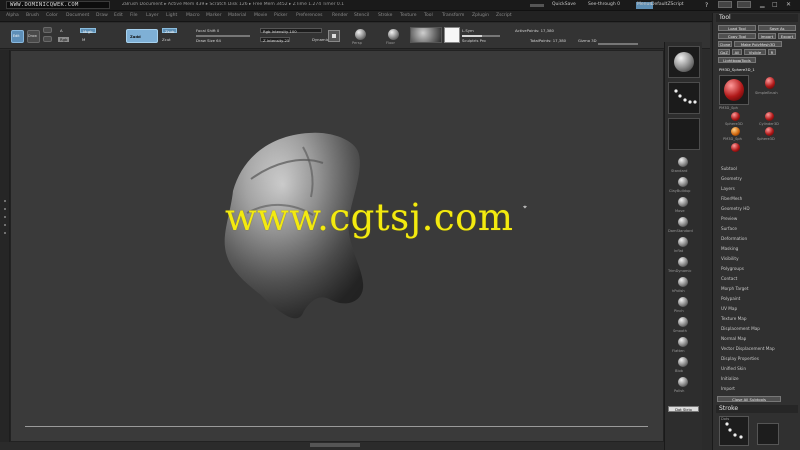 The width and height of the screenshot is (800, 450). I want to click on goz-button: GoZ, so click(724, 52).